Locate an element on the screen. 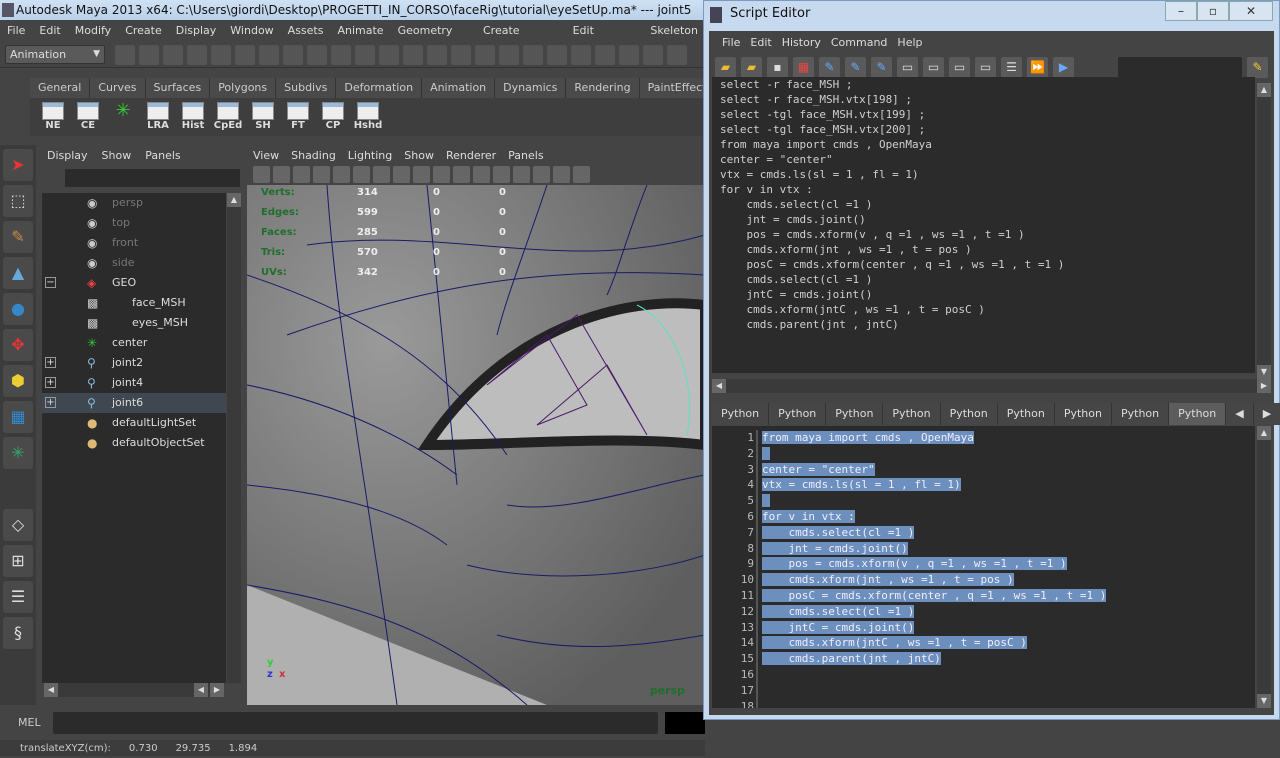 The width and height of the screenshot is (1280, 758). manipulator-tool-icon: ⬢ is located at coordinates (18, 381).